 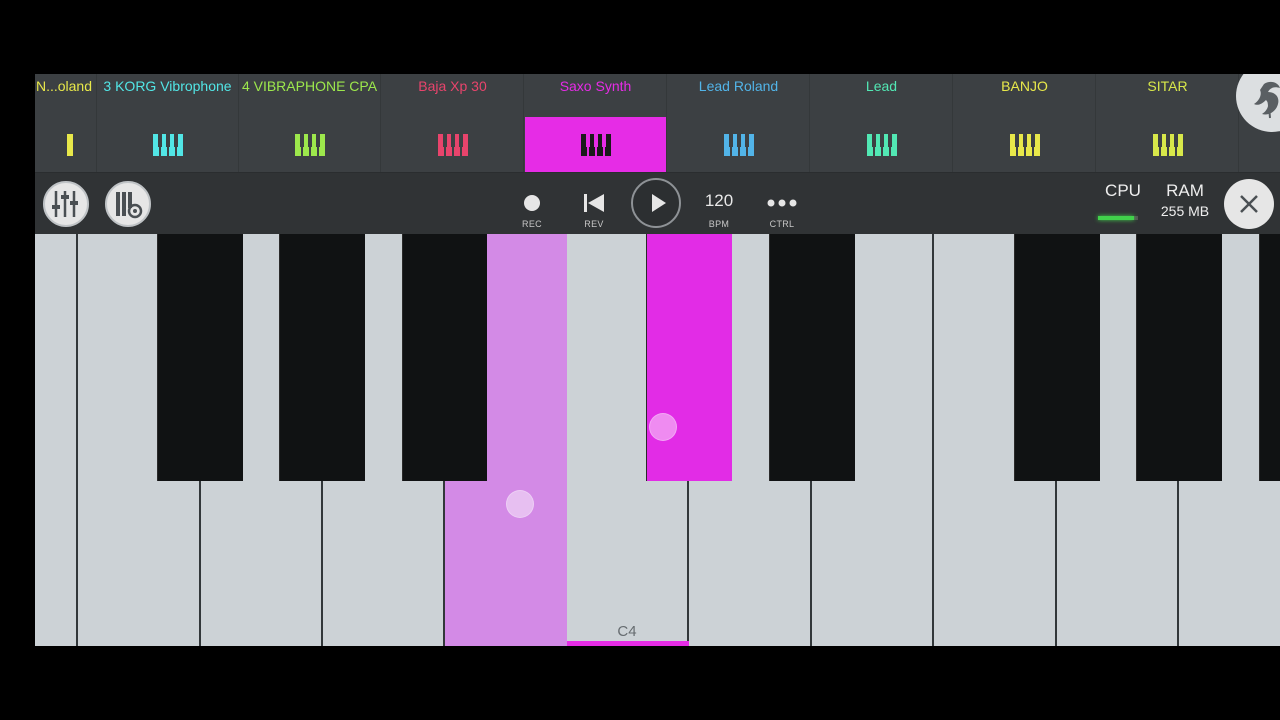 I want to click on channel-3: Baja Xp 30, so click(x=453, y=123).